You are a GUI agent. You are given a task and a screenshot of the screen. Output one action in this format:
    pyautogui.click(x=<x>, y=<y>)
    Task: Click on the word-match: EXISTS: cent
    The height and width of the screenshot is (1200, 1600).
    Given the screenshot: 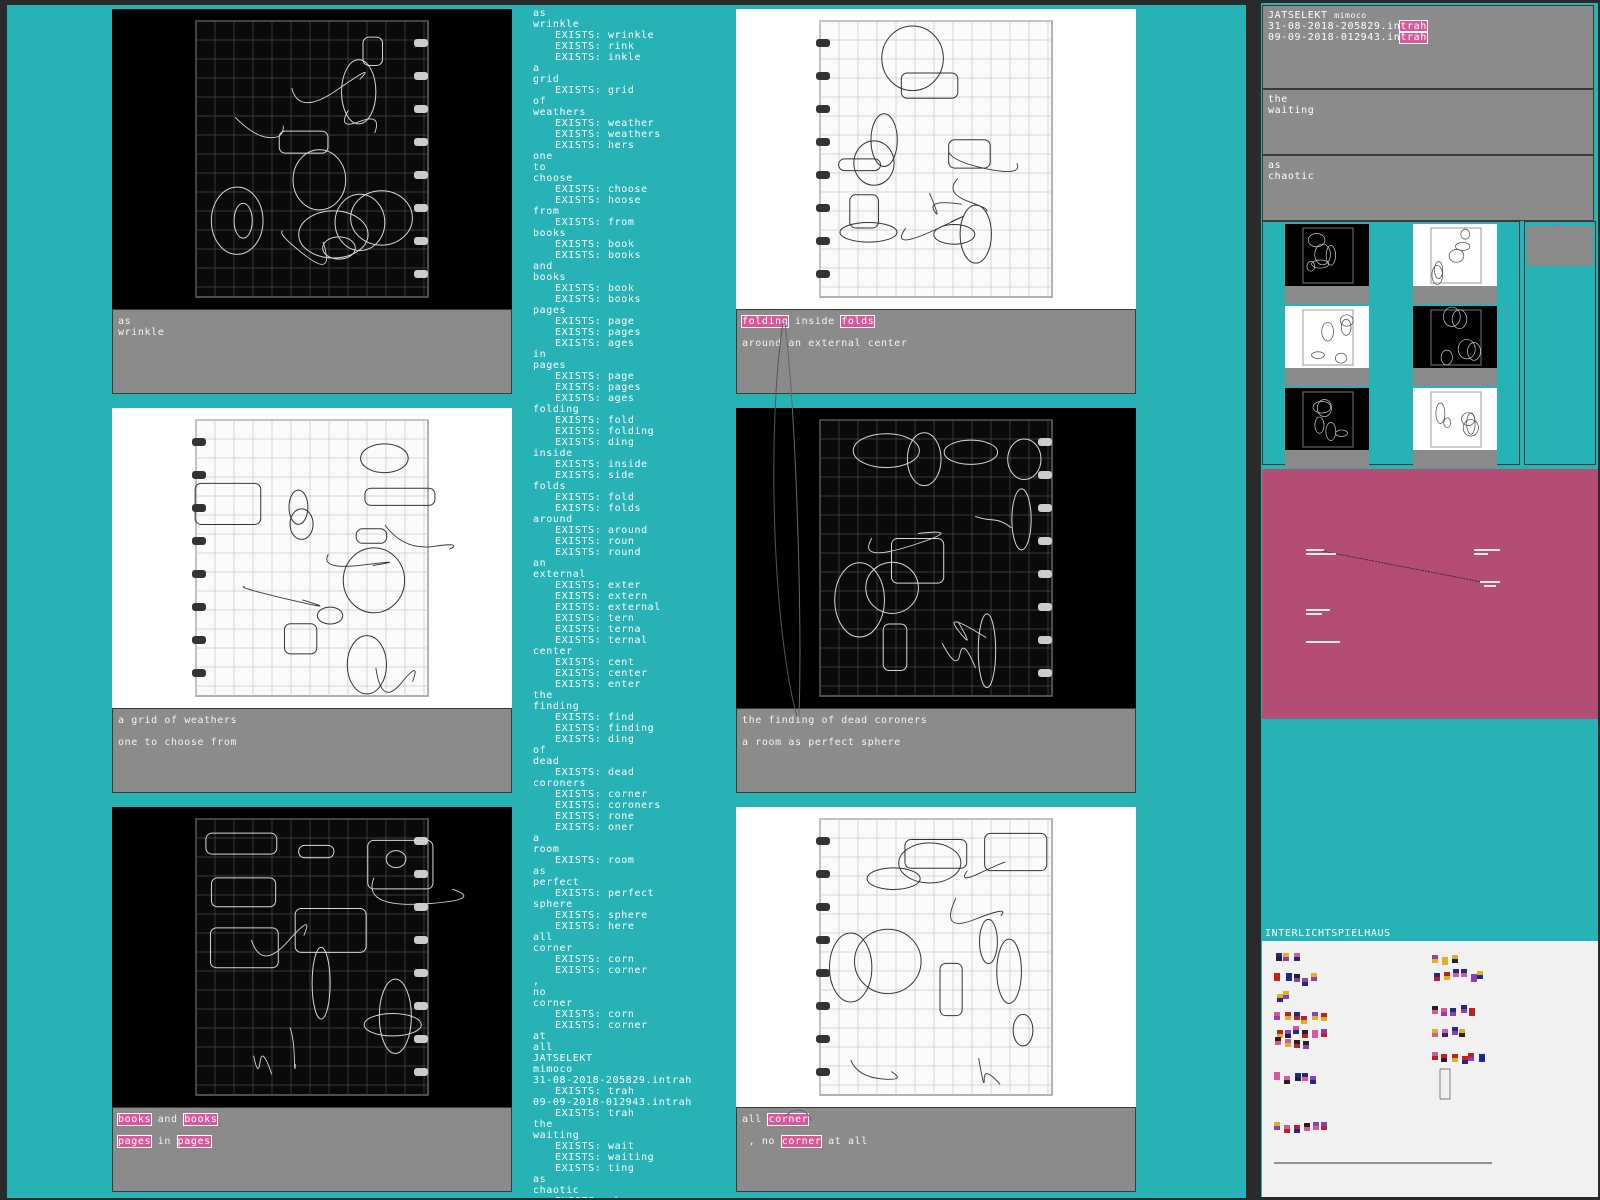 What is the action you would take?
    pyautogui.click(x=595, y=662)
    